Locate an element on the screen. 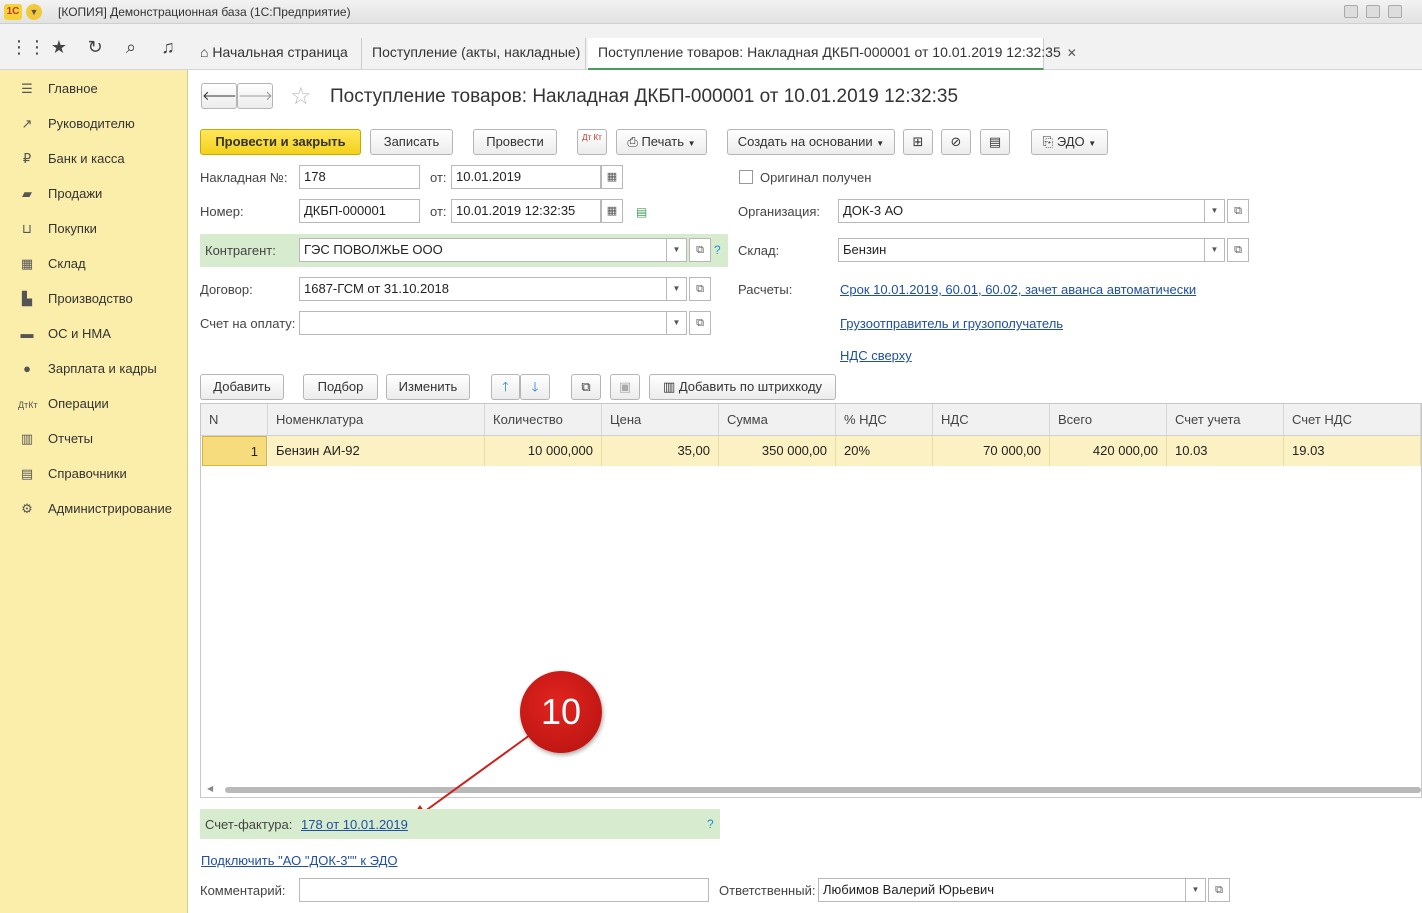 Image resolution: width=1422 pixels, height=913 pixels. table-cell: 19.03 is located at coordinates (1352, 451).